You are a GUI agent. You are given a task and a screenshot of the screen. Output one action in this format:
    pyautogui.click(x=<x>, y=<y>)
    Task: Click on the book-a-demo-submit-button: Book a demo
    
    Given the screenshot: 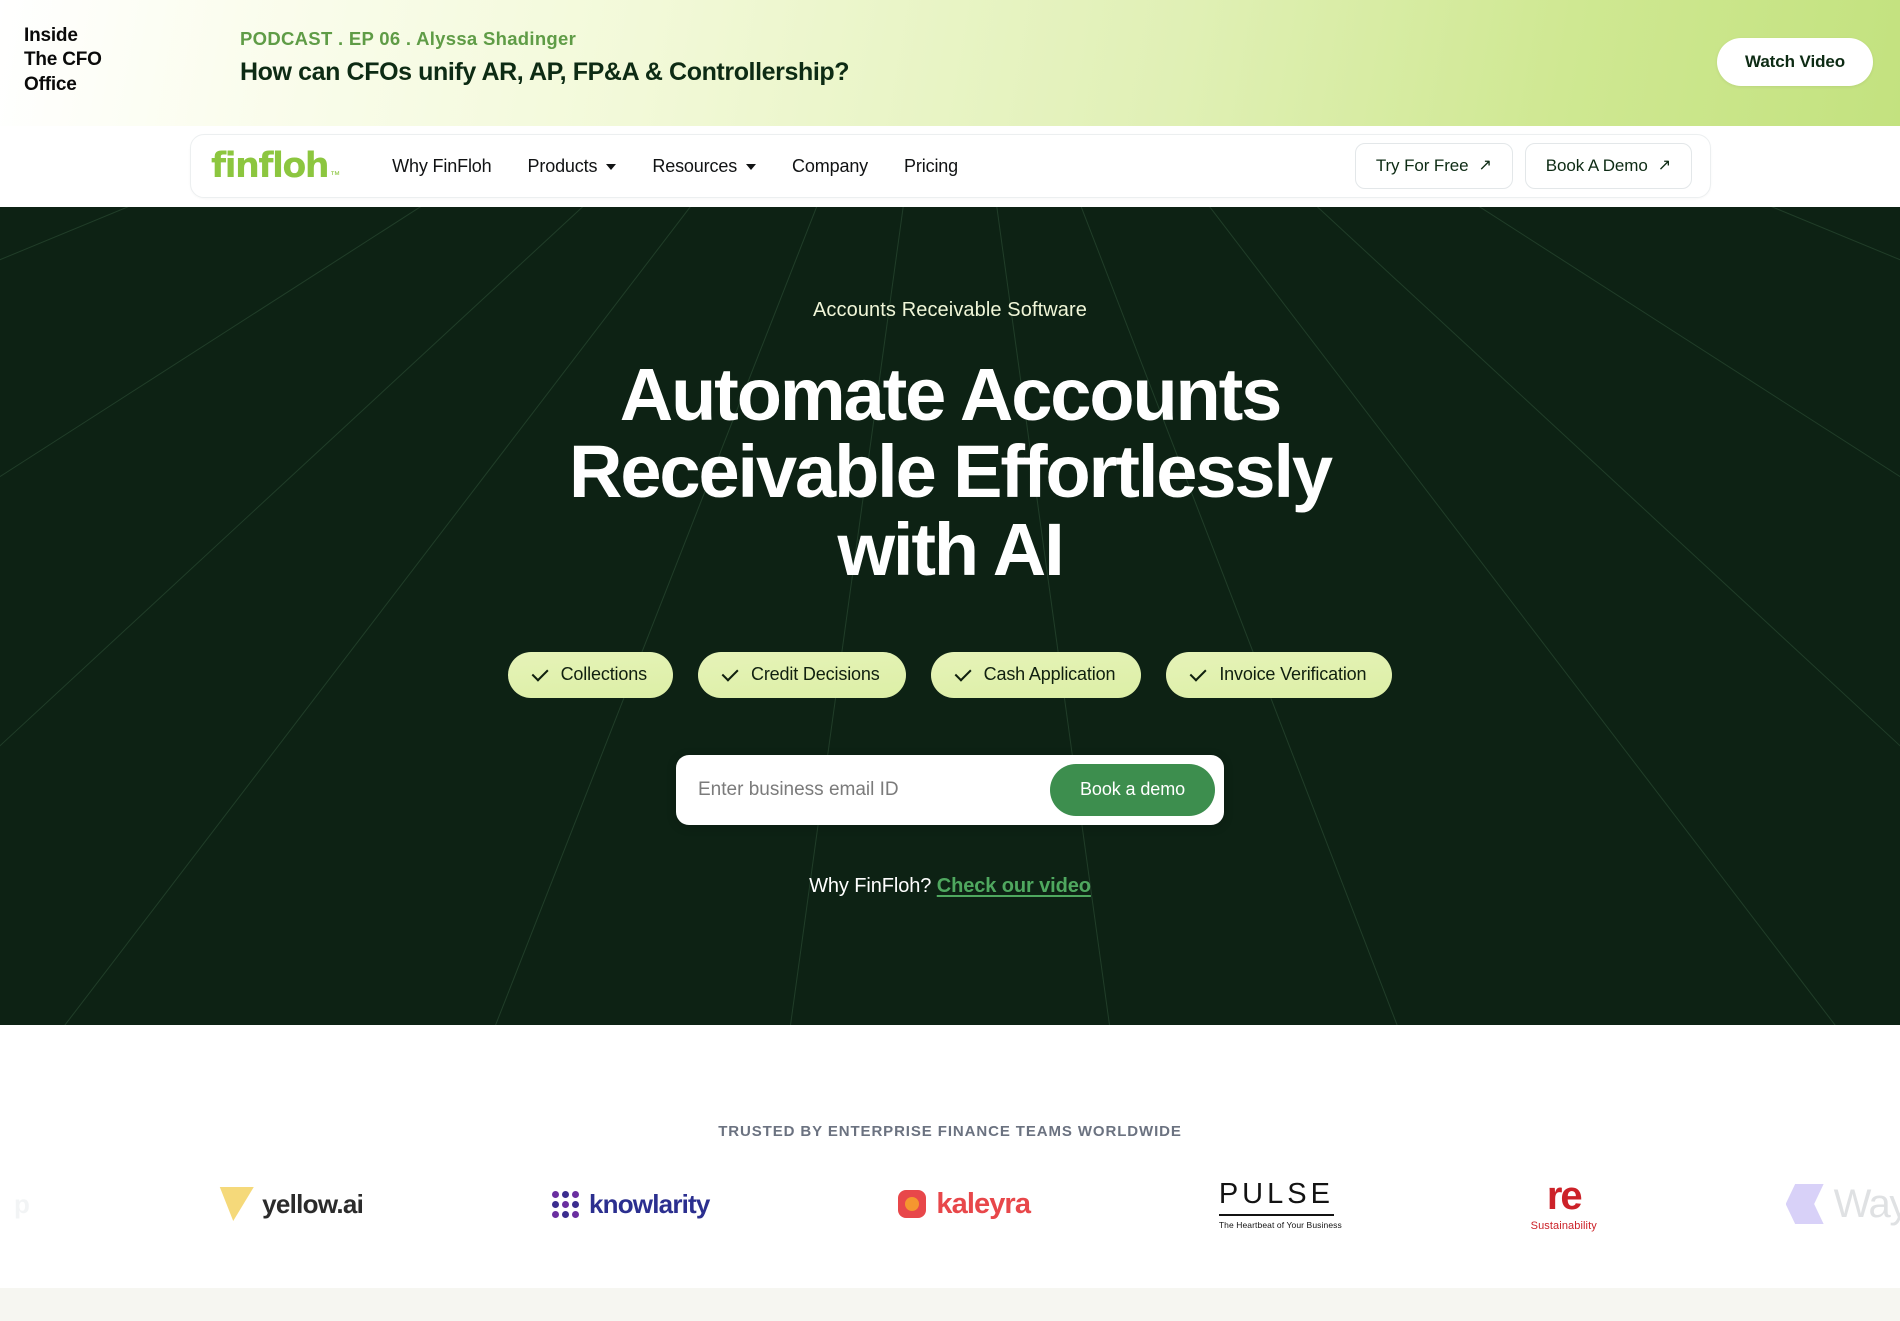 What is the action you would take?
    pyautogui.click(x=1132, y=789)
    